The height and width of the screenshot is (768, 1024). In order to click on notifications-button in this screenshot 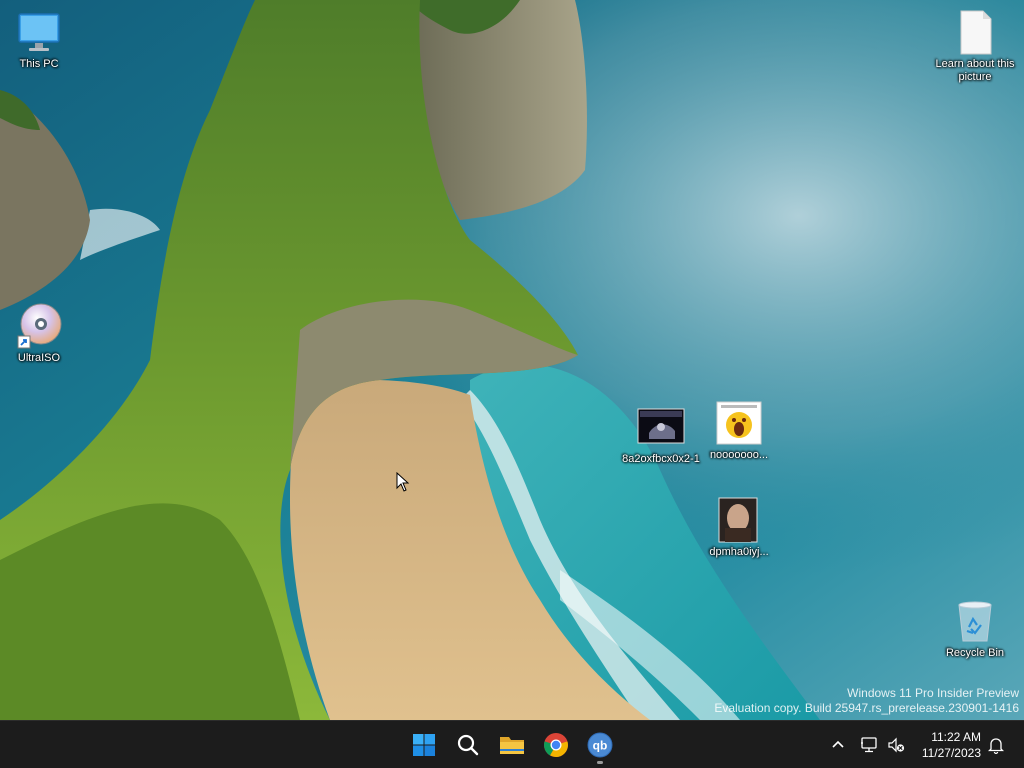, I will do `click(996, 745)`.